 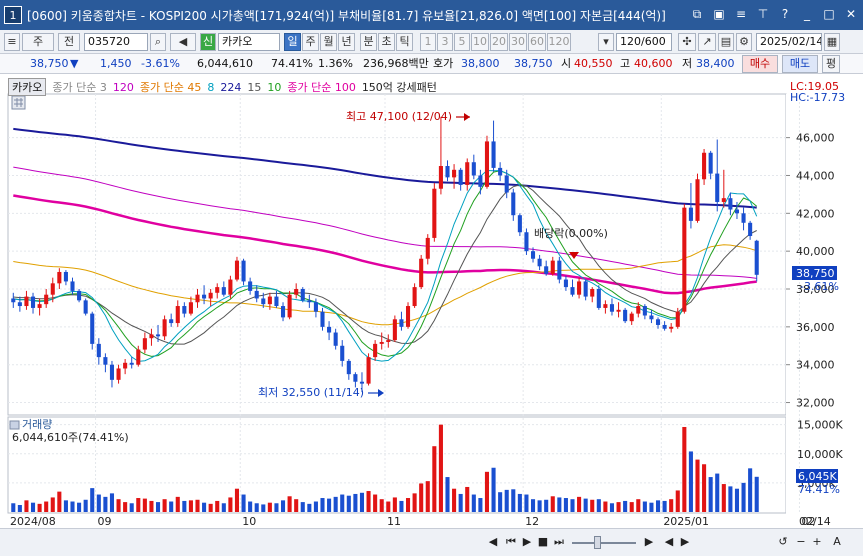 What do you see at coordinates (368, 42) in the screenshot?
I see `tab-minute: 분` at bounding box center [368, 42].